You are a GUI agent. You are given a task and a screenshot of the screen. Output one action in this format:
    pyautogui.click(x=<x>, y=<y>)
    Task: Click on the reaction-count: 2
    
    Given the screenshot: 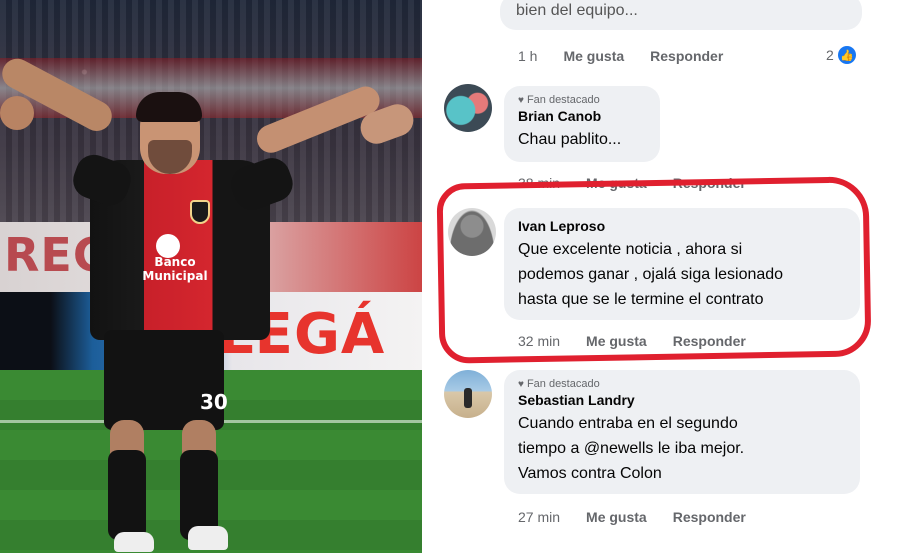 What is the action you would take?
    pyautogui.click(x=830, y=55)
    